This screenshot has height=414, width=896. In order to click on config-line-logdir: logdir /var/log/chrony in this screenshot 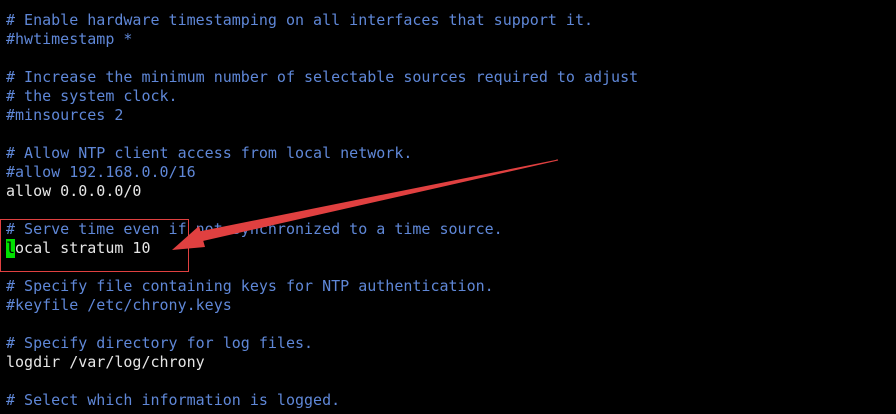, I will do `click(105, 362)`.